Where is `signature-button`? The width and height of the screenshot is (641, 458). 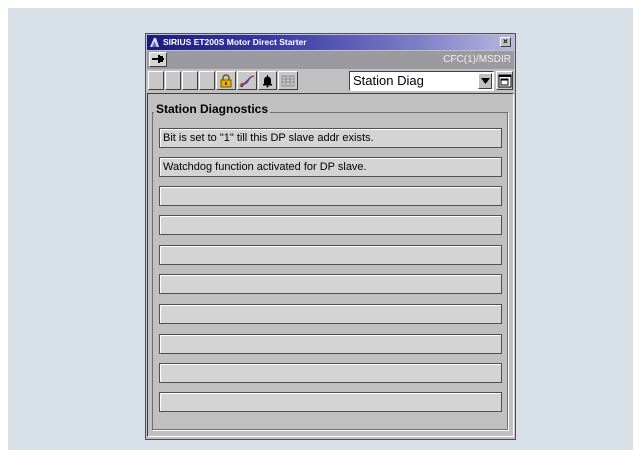 signature-button is located at coordinates (247, 80).